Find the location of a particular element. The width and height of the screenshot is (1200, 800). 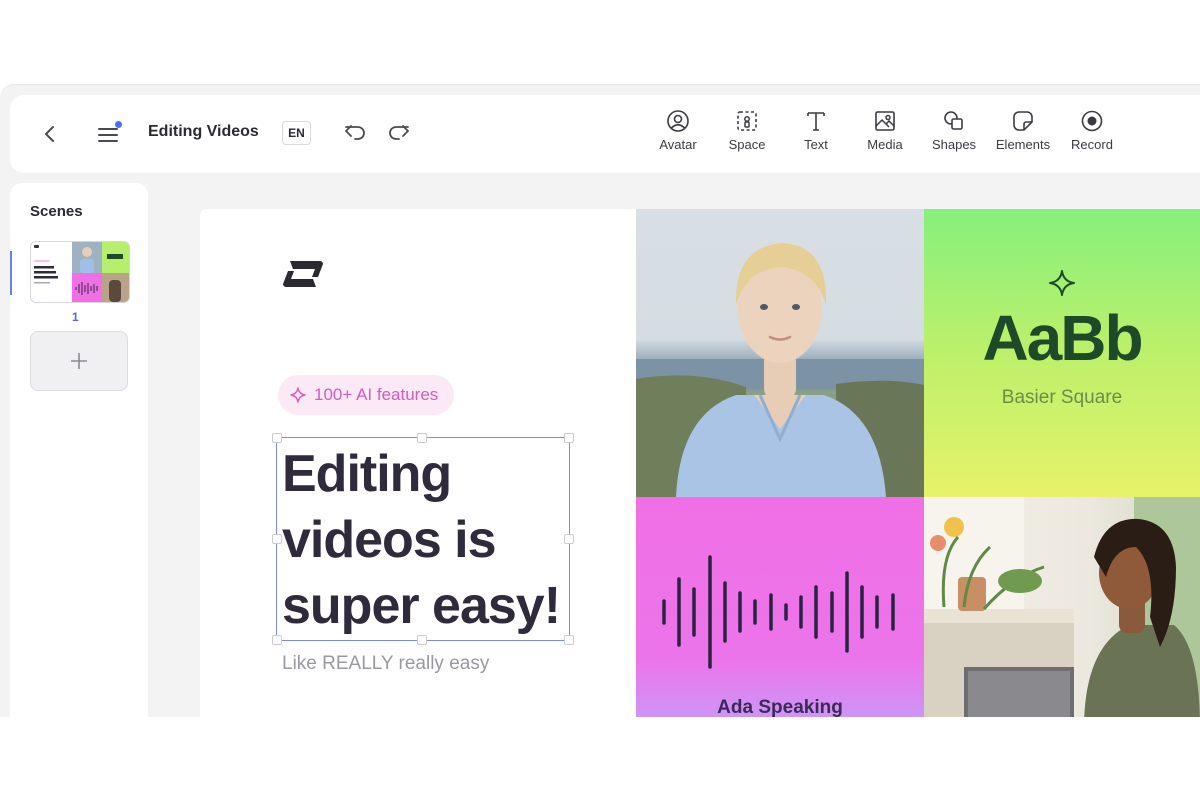

tool-label: Text is located at coordinates (816, 144).